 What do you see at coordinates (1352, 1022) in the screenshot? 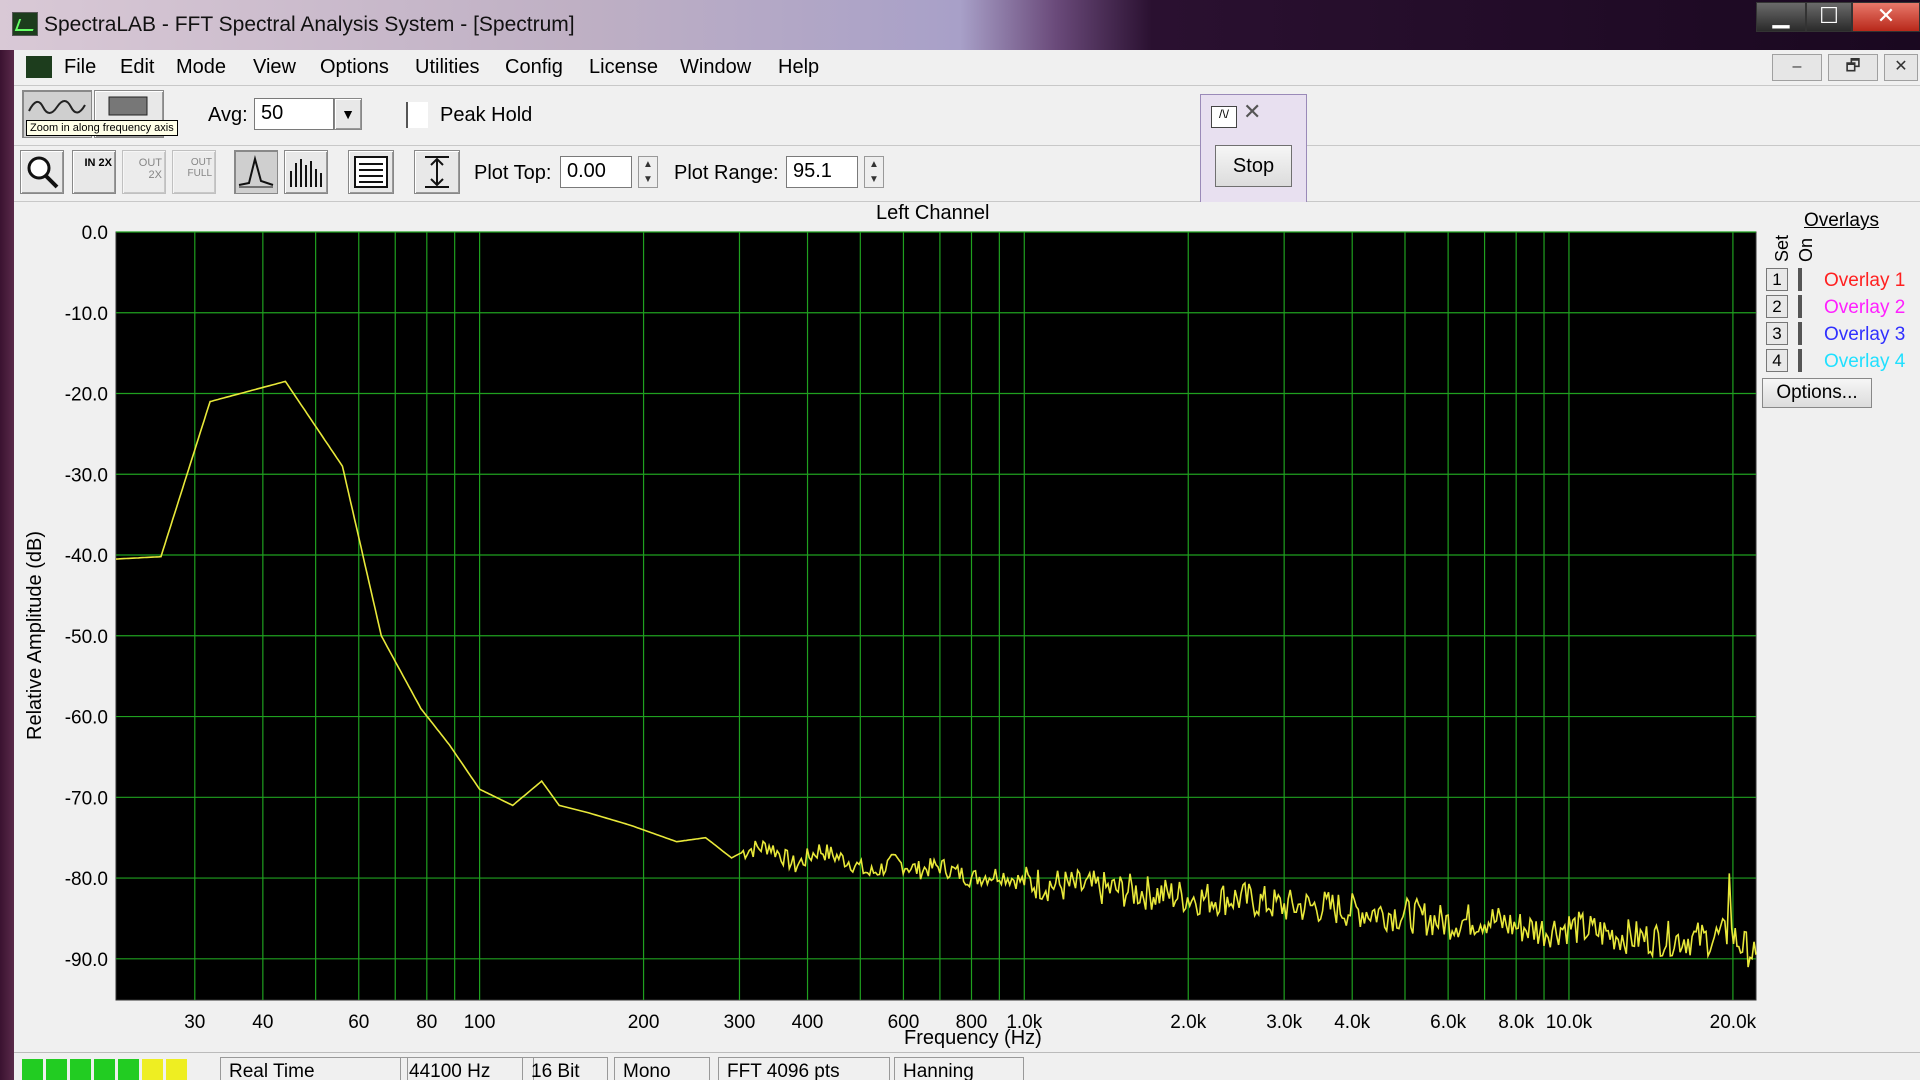
I see `x-tick-label: 4.0k` at bounding box center [1352, 1022].